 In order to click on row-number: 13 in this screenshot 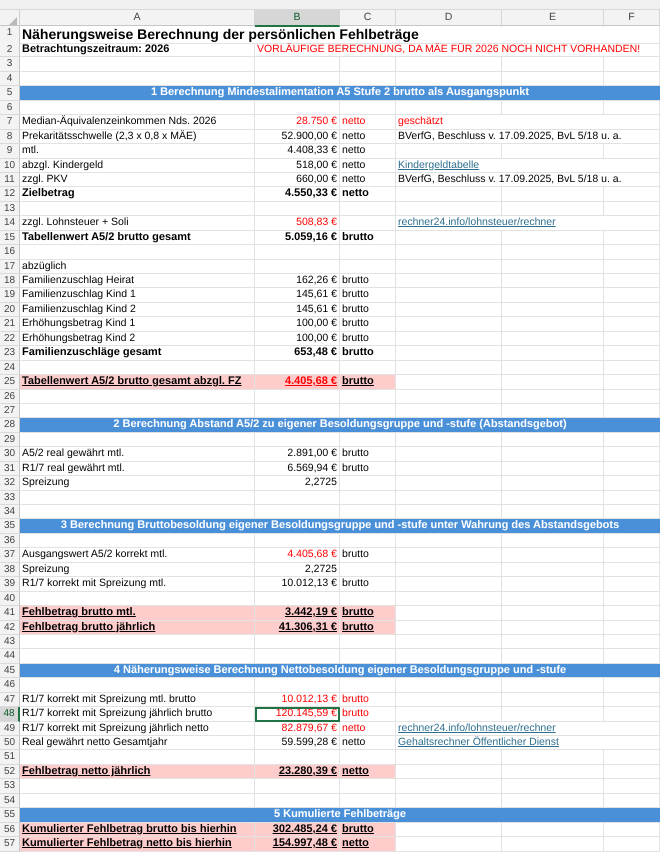, I will do `click(10, 209)`.